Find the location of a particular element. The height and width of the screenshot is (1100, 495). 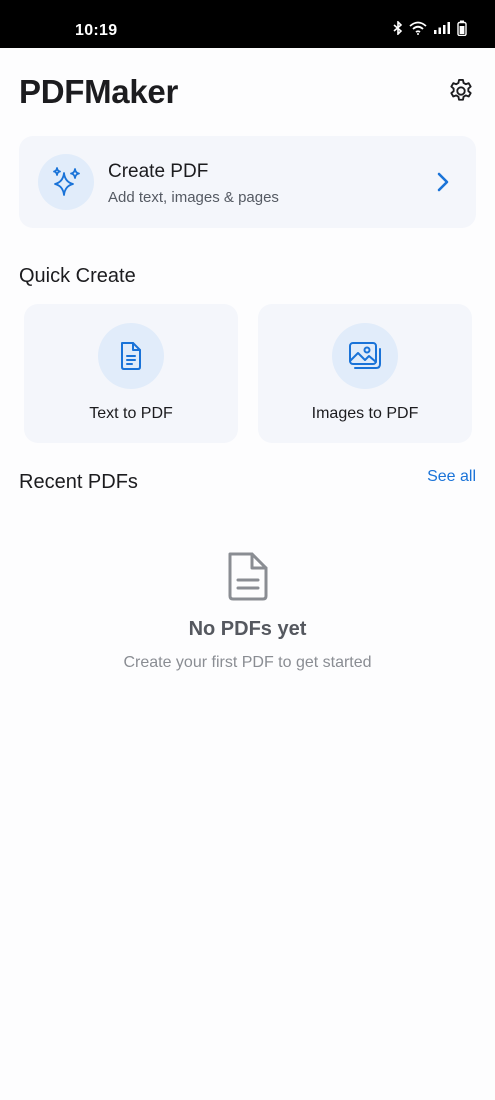

quick-create-heading: Quick Create is located at coordinates (77, 276).